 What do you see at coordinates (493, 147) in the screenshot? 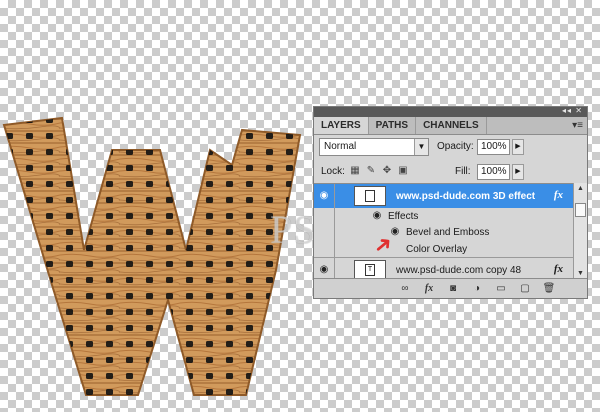
I see `opacity-field: 100%` at bounding box center [493, 147].